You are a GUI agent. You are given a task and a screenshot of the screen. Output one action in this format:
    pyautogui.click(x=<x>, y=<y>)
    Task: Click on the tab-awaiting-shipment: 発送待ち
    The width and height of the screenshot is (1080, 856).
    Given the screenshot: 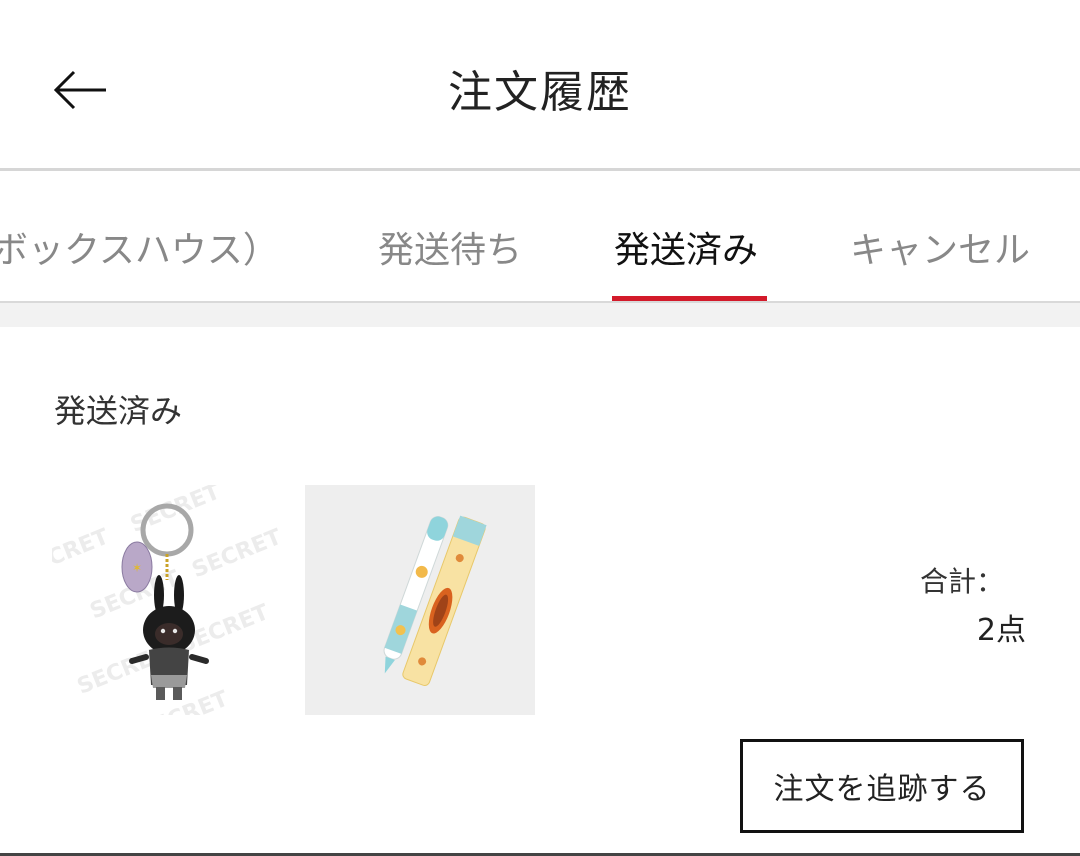 What is the action you would take?
    pyautogui.click(x=450, y=247)
    